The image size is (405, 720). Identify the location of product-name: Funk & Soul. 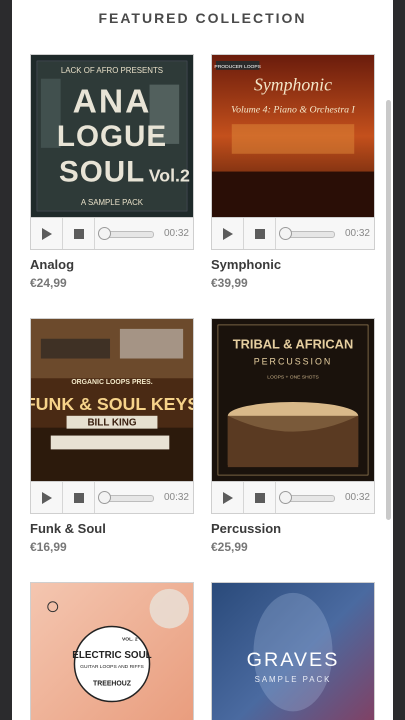
(112, 528).